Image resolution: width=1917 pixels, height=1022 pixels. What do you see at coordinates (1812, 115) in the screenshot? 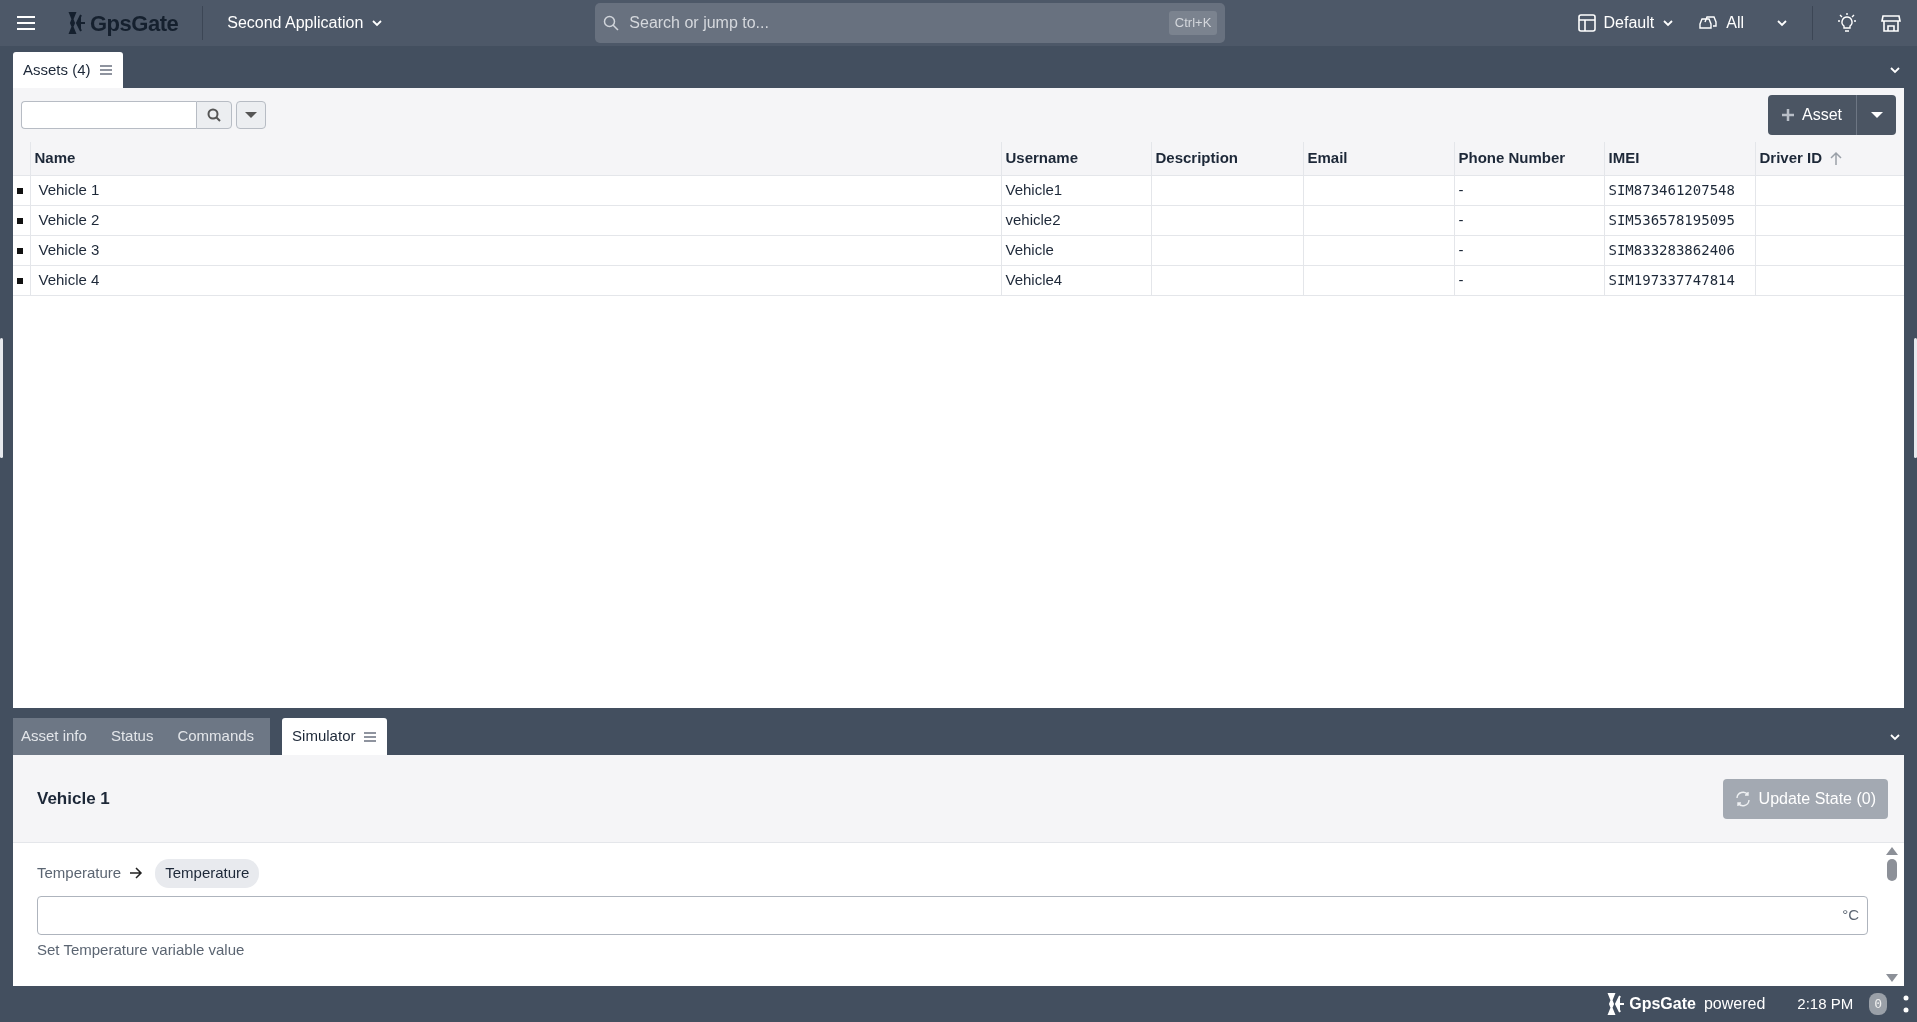
I see `add-asset-button: Asset` at bounding box center [1812, 115].